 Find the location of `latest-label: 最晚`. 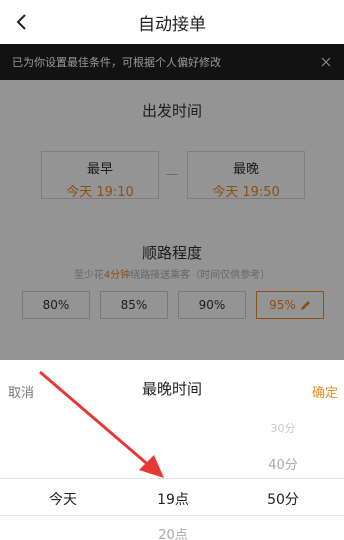

latest-label: 最晚 is located at coordinates (245, 169).